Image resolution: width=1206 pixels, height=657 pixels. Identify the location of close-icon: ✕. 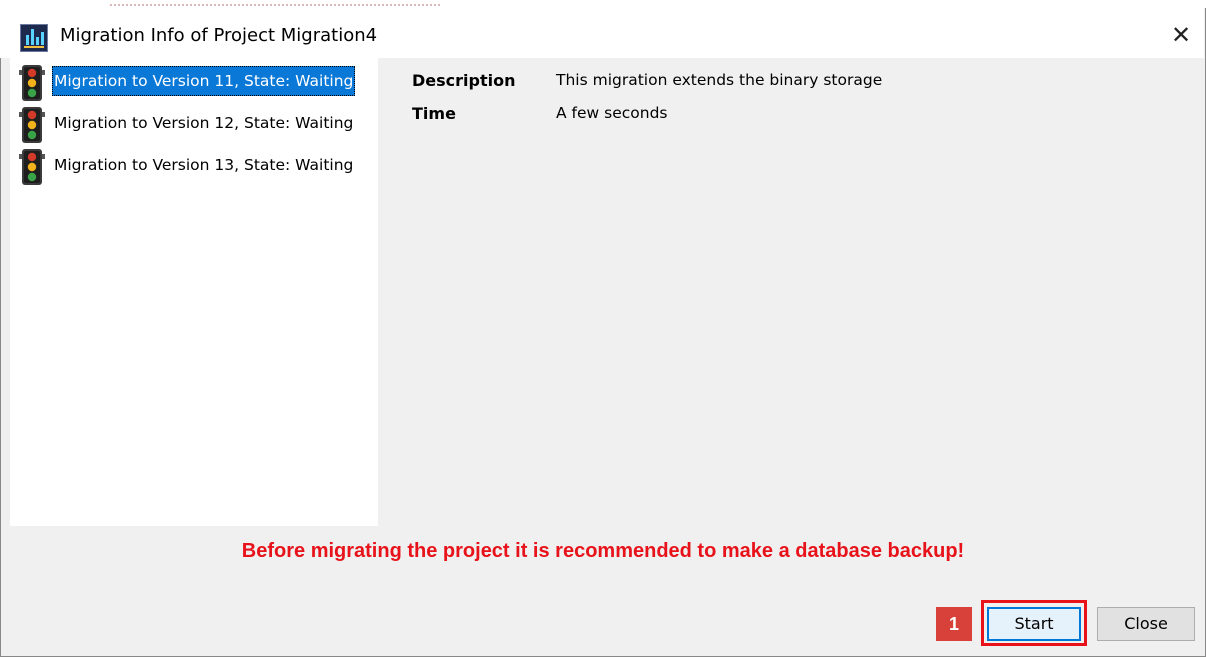
(1181, 35).